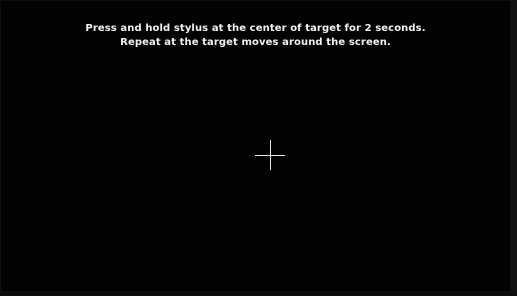 This screenshot has width=517, height=296. I want to click on crosshair-vertical-line, so click(270, 155).